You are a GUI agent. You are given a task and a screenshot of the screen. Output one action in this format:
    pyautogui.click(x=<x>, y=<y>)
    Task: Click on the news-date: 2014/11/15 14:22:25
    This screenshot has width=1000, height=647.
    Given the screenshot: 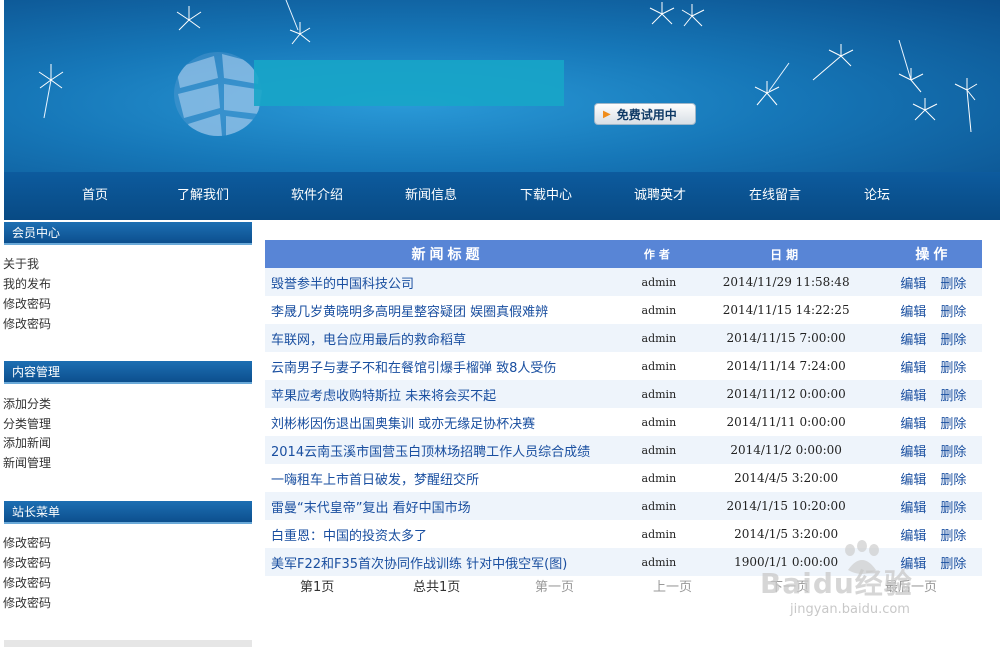 What is the action you would take?
    pyautogui.click(x=786, y=310)
    